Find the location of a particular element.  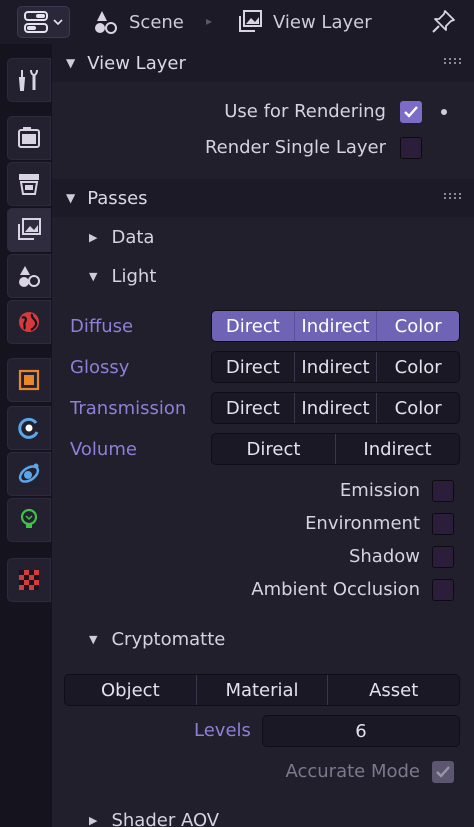

subpanel-data-label: Data is located at coordinates (133, 237).